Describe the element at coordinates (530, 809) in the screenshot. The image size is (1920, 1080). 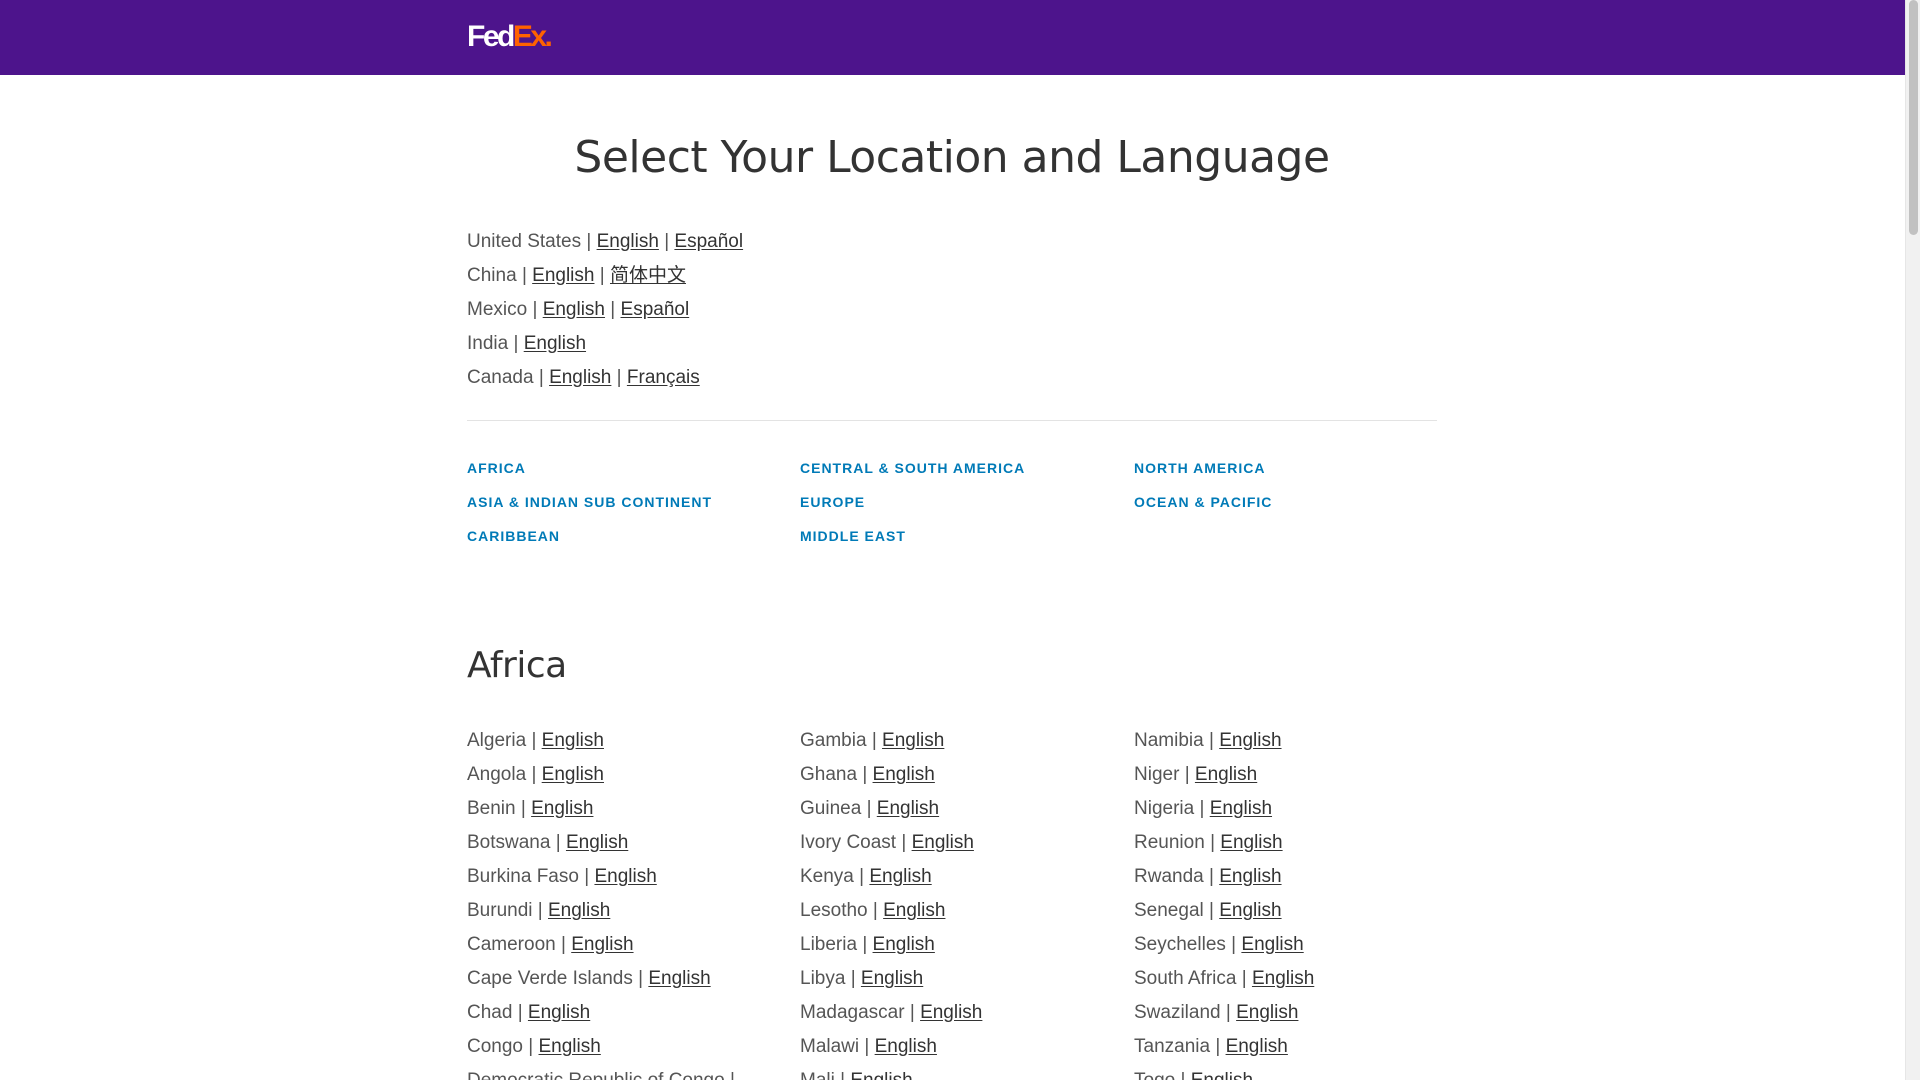
I see `country-row-benin: Benin | English` at that location.